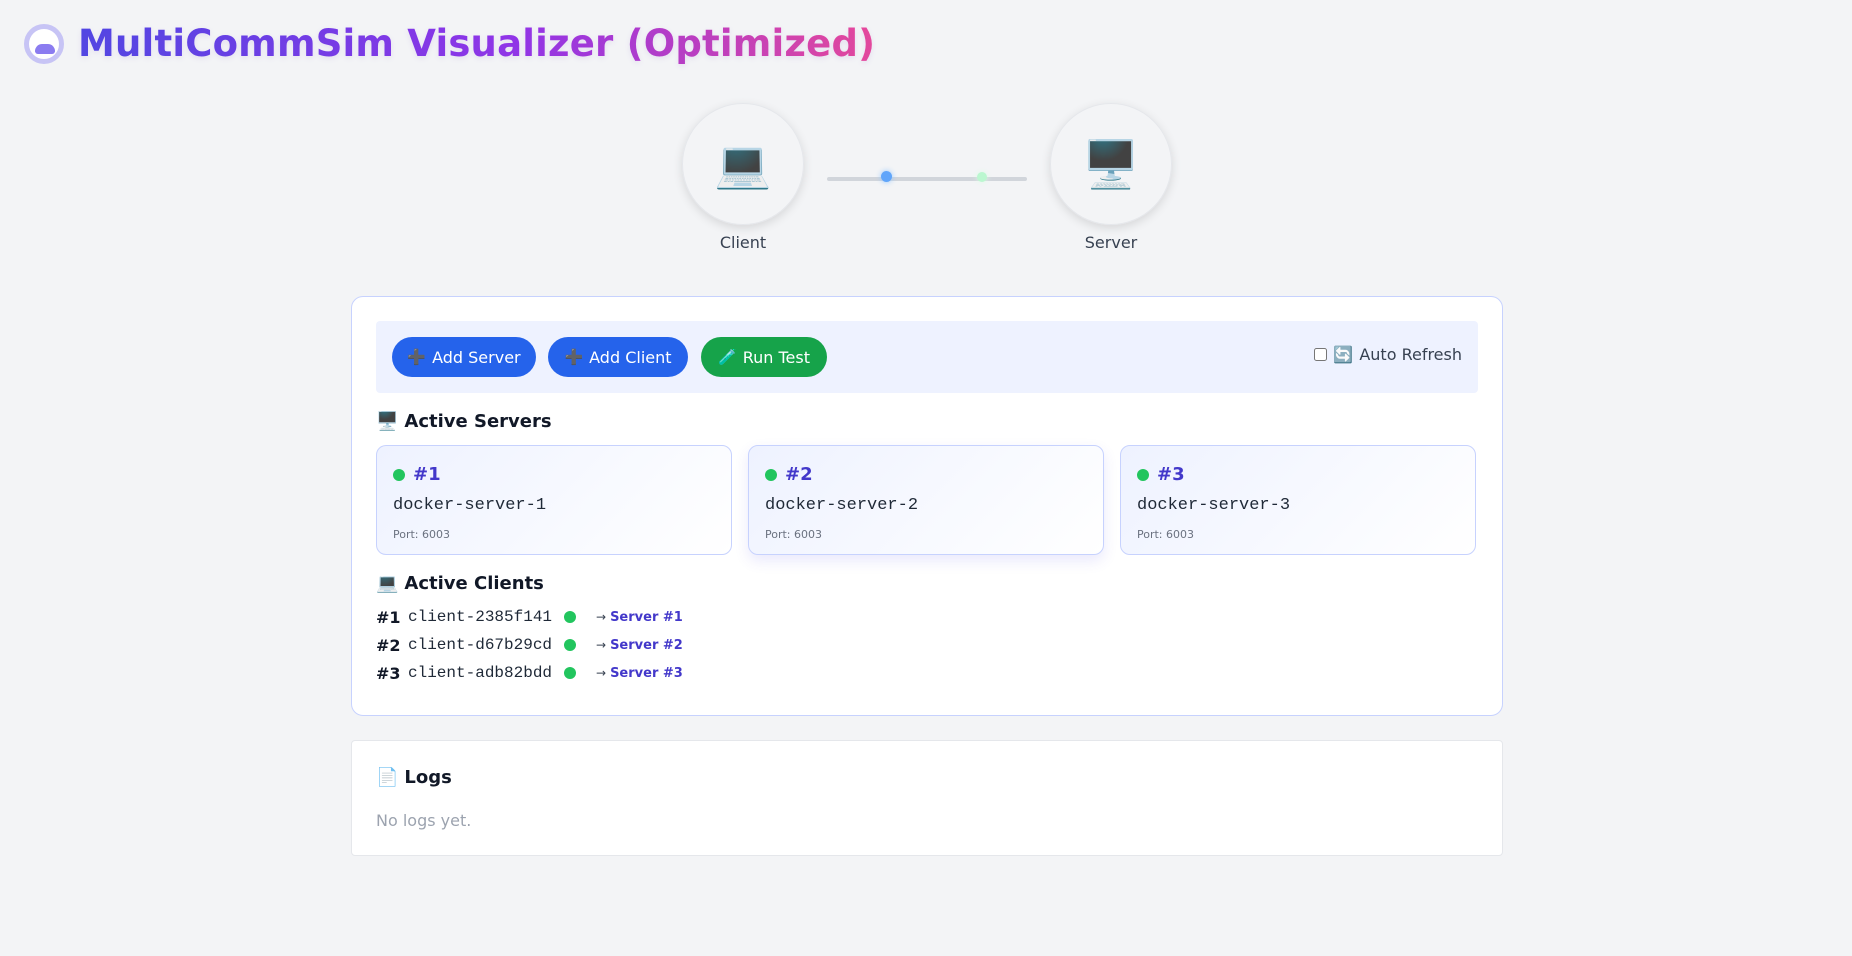 The width and height of the screenshot is (1852, 956). What do you see at coordinates (427, 474) in the screenshot?
I see `server-number: #1` at bounding box center [427, 474].